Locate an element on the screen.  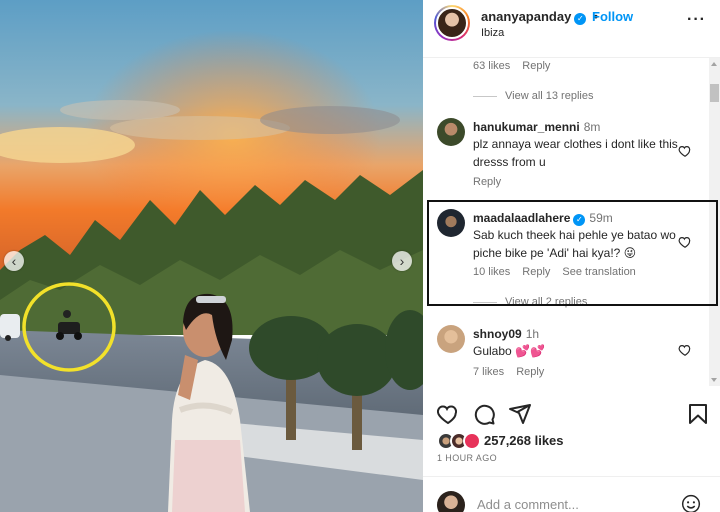
previous-photo-button: ‹ is located at coordinates (14, 261).